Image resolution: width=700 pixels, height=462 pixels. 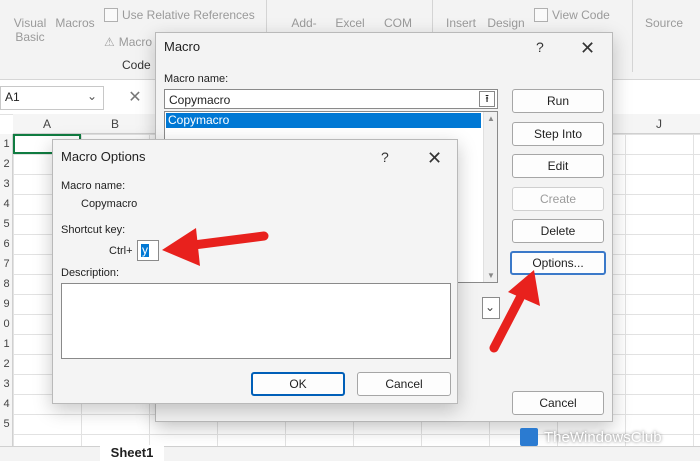 What do you see at coordinates (351, 290) in the screenshot?
I see `annotation-arrows` at bounding box center [351, 290].